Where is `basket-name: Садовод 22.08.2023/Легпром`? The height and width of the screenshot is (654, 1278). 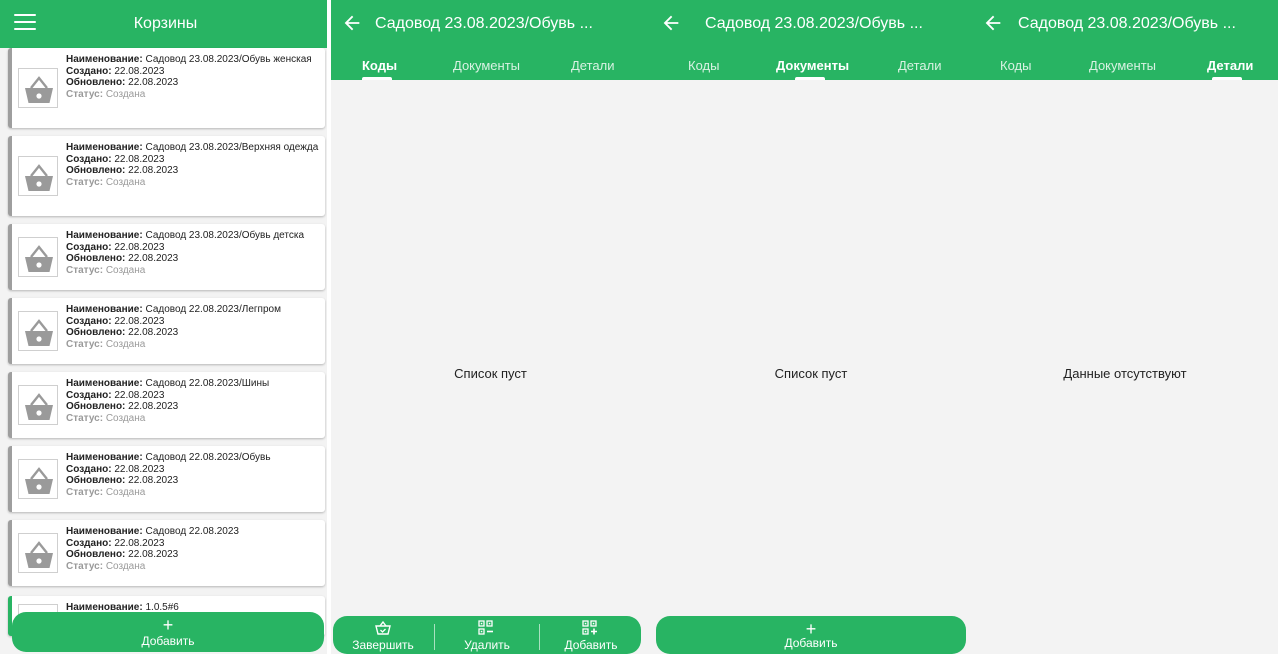
basket-name: Садовод 22.08.2023/Легпром is located at coordinates (213, 309).